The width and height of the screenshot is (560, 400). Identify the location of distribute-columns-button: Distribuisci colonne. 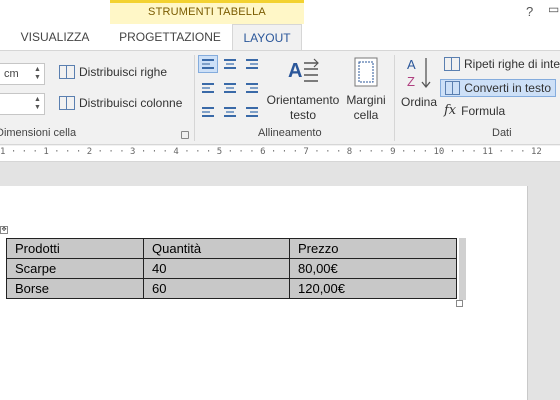
(120, 103).